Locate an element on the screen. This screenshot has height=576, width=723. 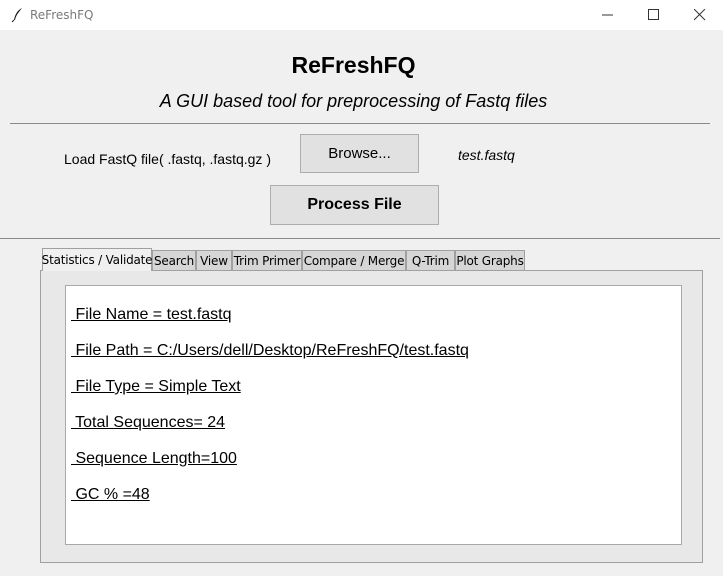
stat-file-name: File Name = test.fastq is located at coordinates (151, 314).